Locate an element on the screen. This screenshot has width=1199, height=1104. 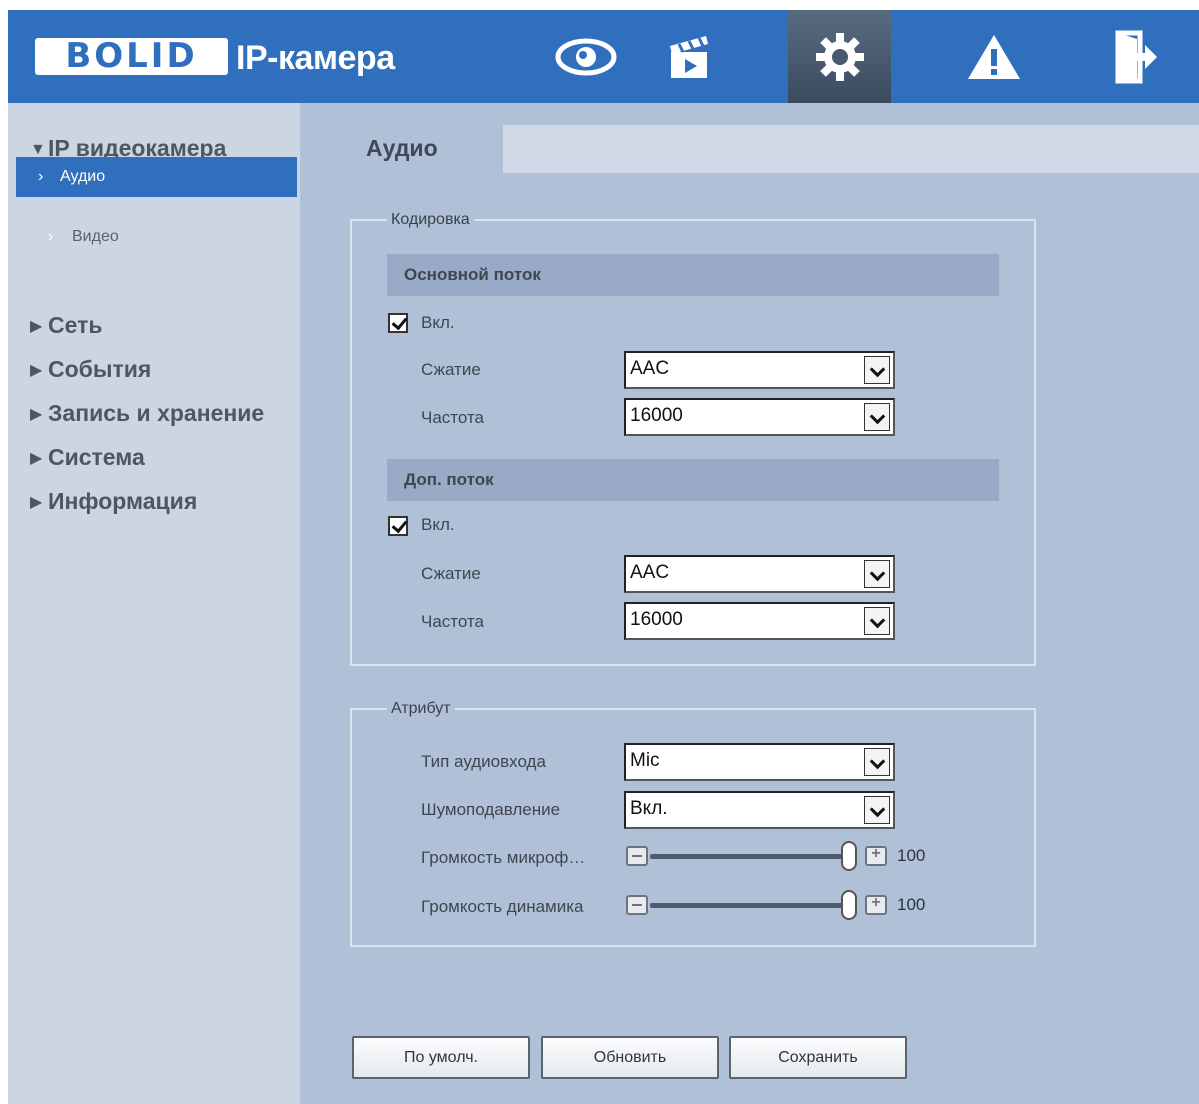
main-stream-frequency-label: Частота is located at coordinates (453, 417).